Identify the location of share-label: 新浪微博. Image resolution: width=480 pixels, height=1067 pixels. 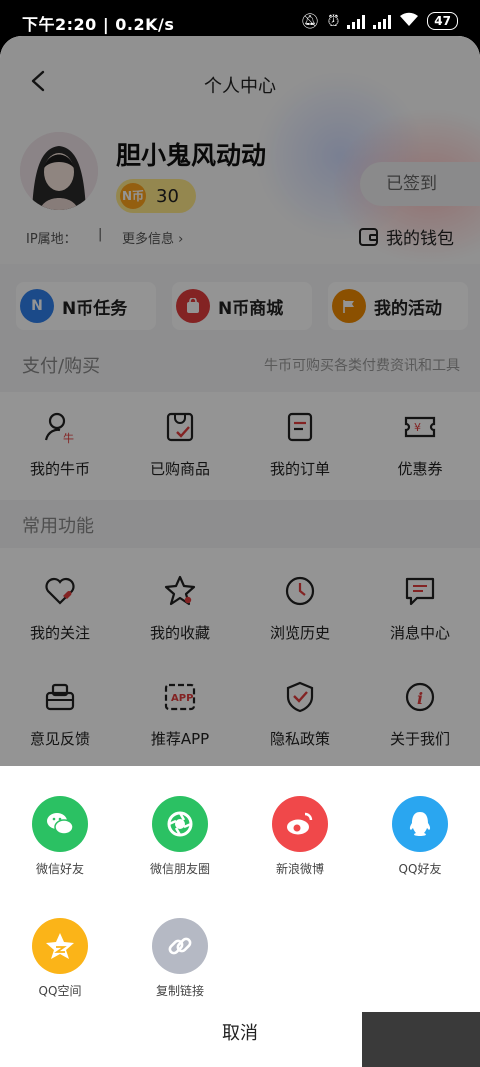
(299, 869).